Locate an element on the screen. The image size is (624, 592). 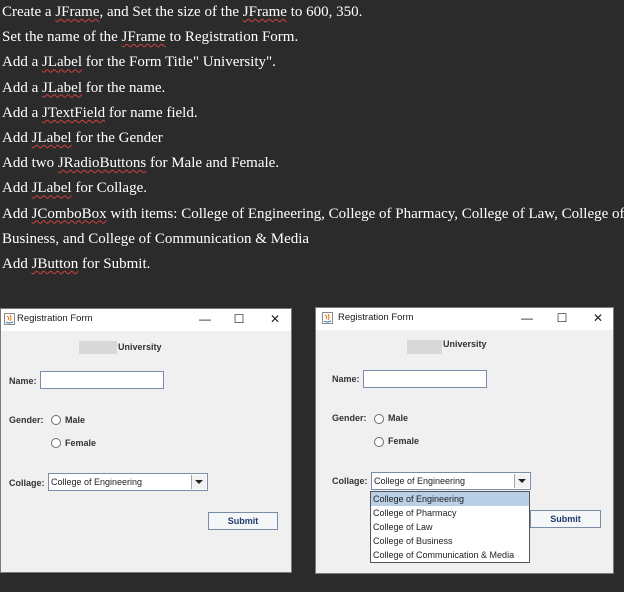
instruction-text: for name field. is located at coordinates (151, 112).